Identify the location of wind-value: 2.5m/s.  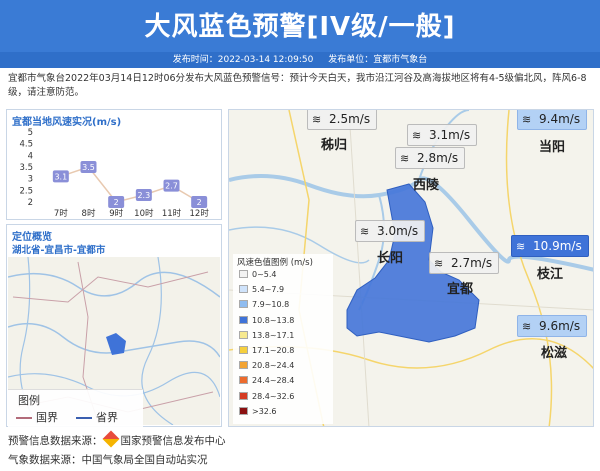
(350, 119).